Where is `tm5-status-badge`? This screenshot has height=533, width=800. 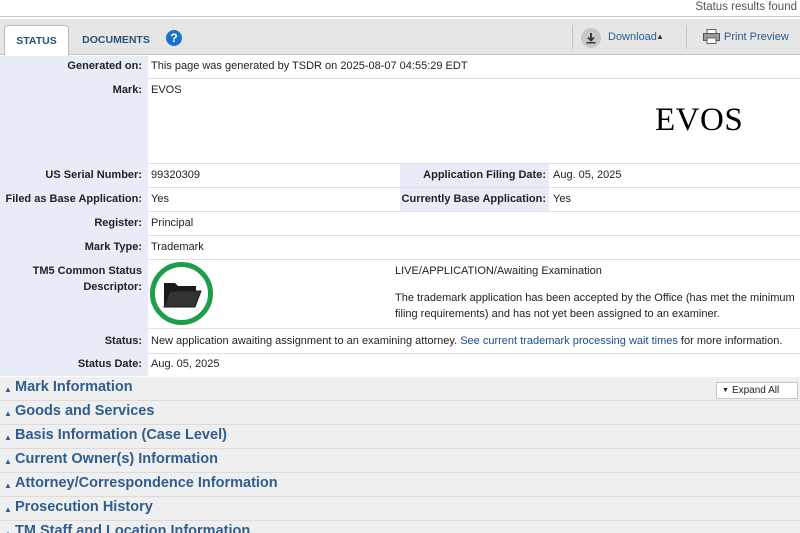
tm5-status-badge is located at coordinates (181, 293).